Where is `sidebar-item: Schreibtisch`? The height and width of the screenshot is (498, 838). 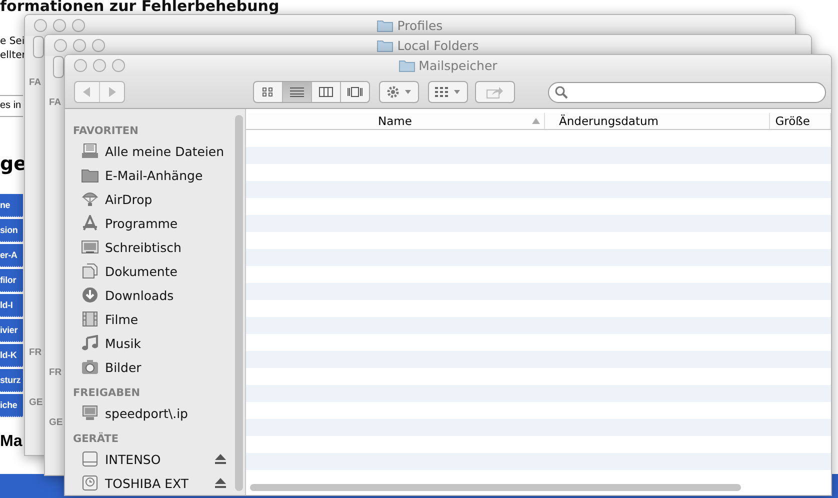 sidebar-item: Schreibtisch is located at coordinates (143, 247).